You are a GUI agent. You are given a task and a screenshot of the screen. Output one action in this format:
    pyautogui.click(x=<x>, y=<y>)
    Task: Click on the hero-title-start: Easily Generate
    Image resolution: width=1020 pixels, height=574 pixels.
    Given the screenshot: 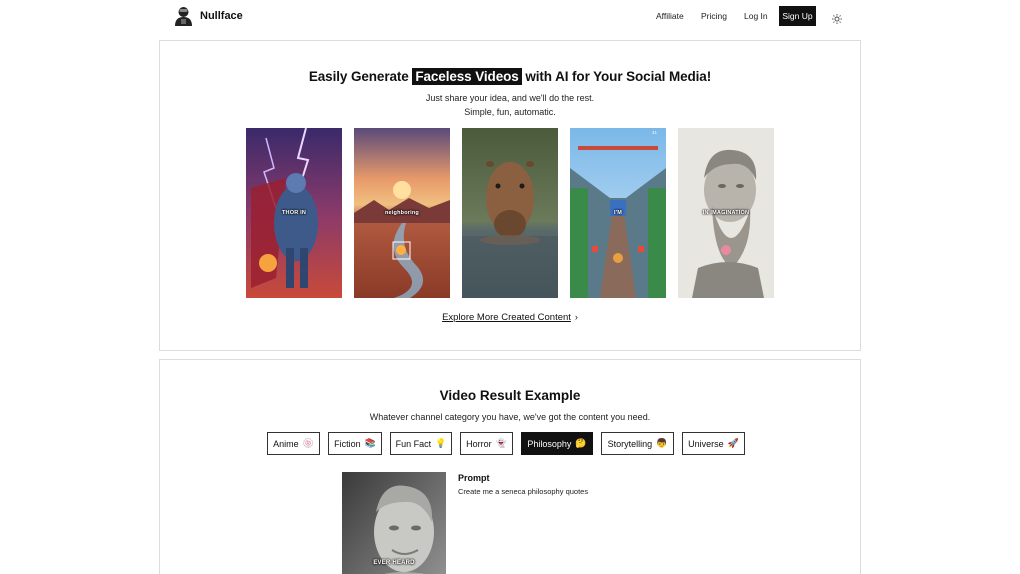 What is the action you would take?
    pyautogui.click(x=358, y=76)
    